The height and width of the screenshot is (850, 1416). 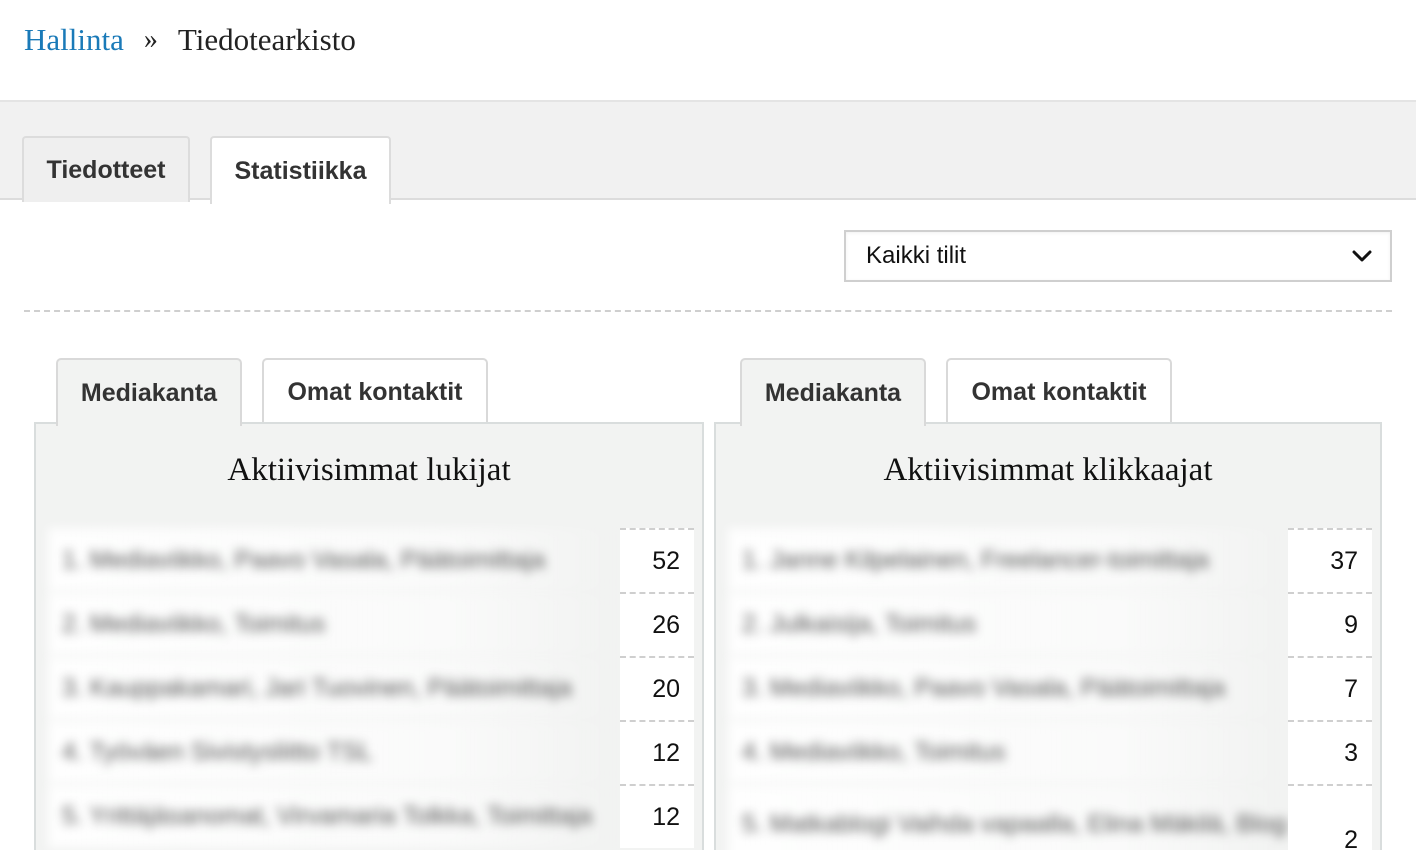 What do you see at coordinates (334, 752) in the screenshot?
I see `reader-name: 4. Työväen Sivistysliitto TSL` at bounding box center [334, 752].